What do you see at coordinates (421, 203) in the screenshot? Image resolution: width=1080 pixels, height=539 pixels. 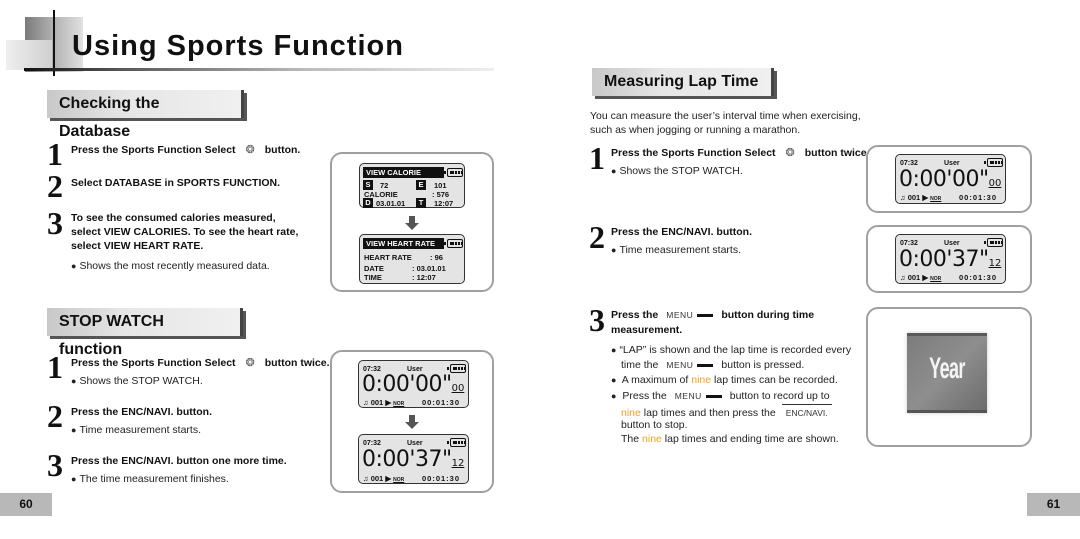 I see `lcd-badge-t: T` at bounding box center [421, 203].